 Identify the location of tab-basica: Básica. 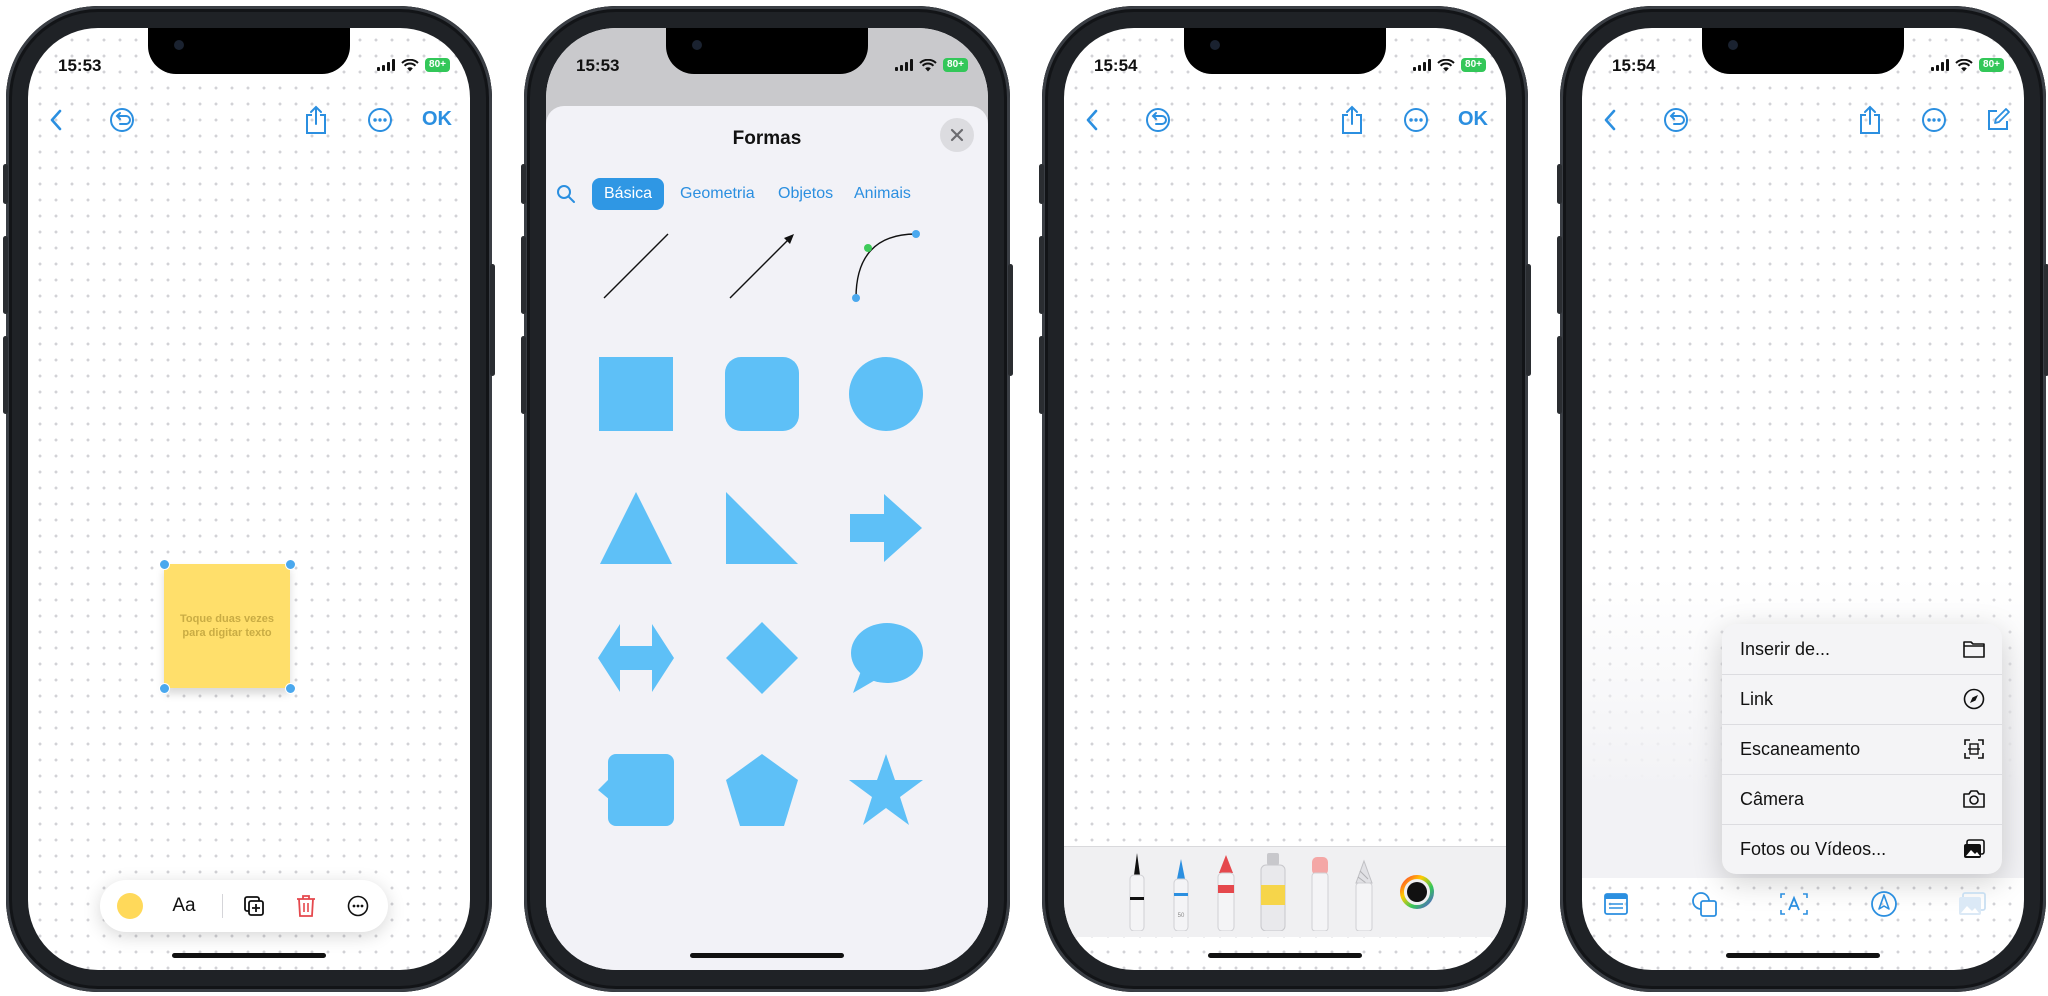
(628, 194).